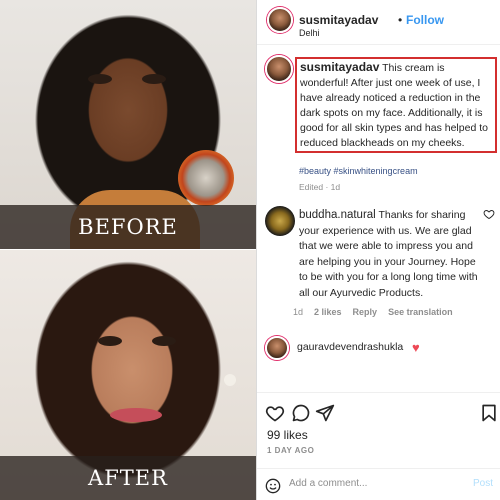  Describe the element at coordinates (136, 415) in the screenshot. I see `lips` at that location.